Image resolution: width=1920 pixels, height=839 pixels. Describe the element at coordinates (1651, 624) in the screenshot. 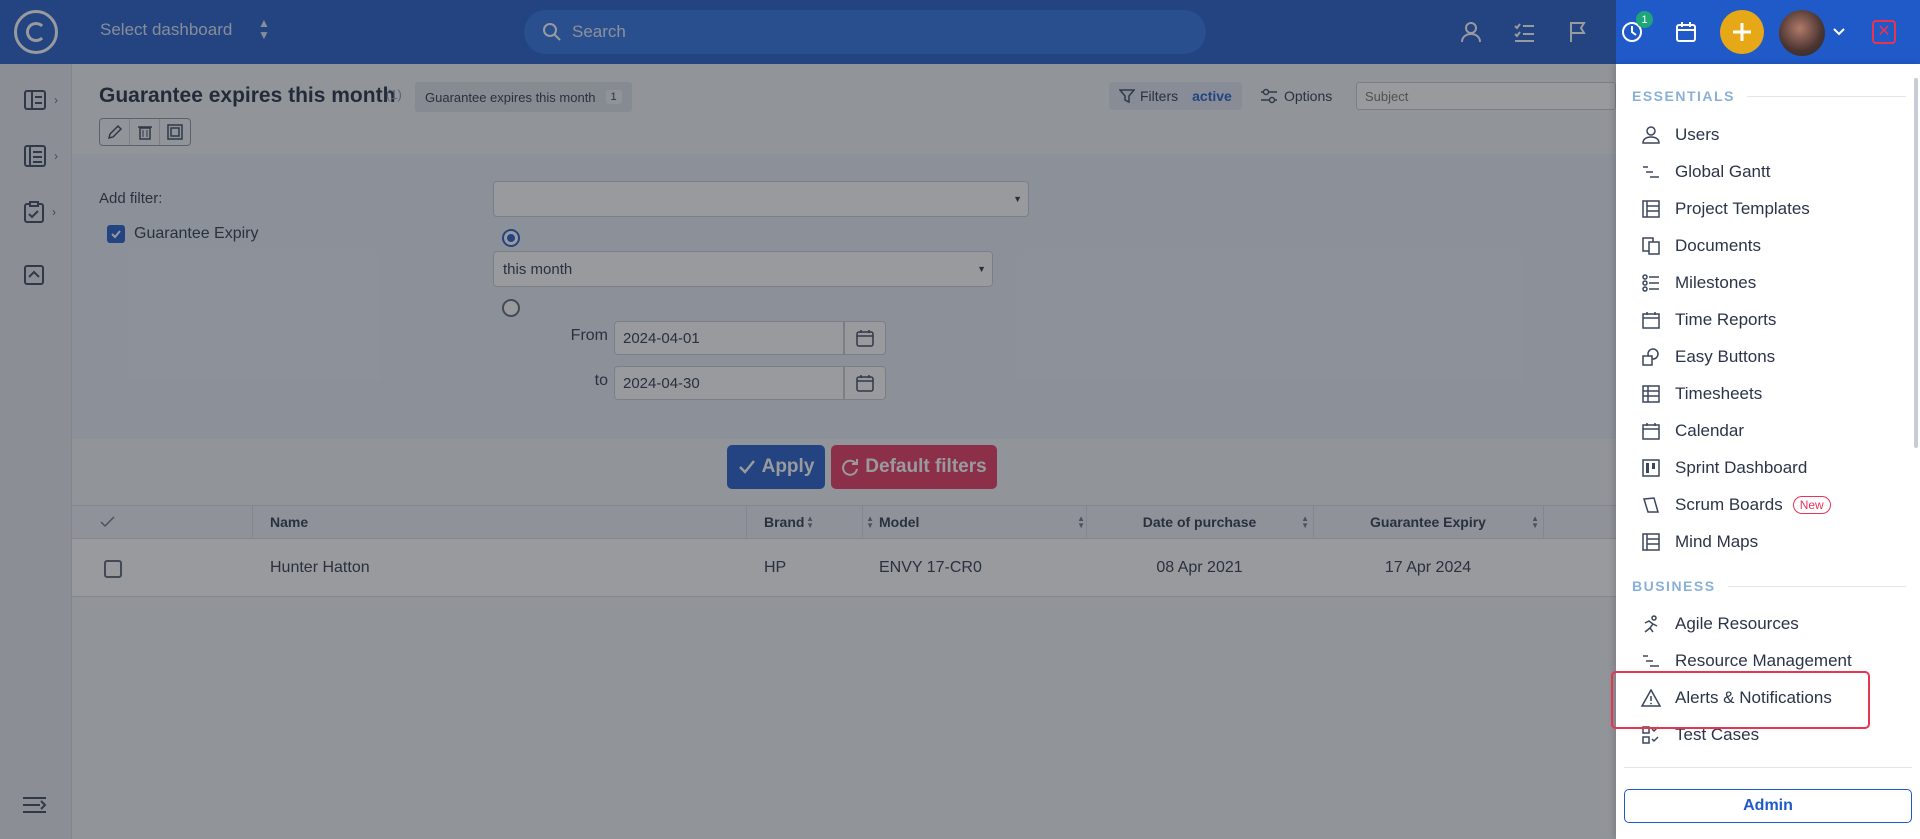

I see `runner-icon` at that location.